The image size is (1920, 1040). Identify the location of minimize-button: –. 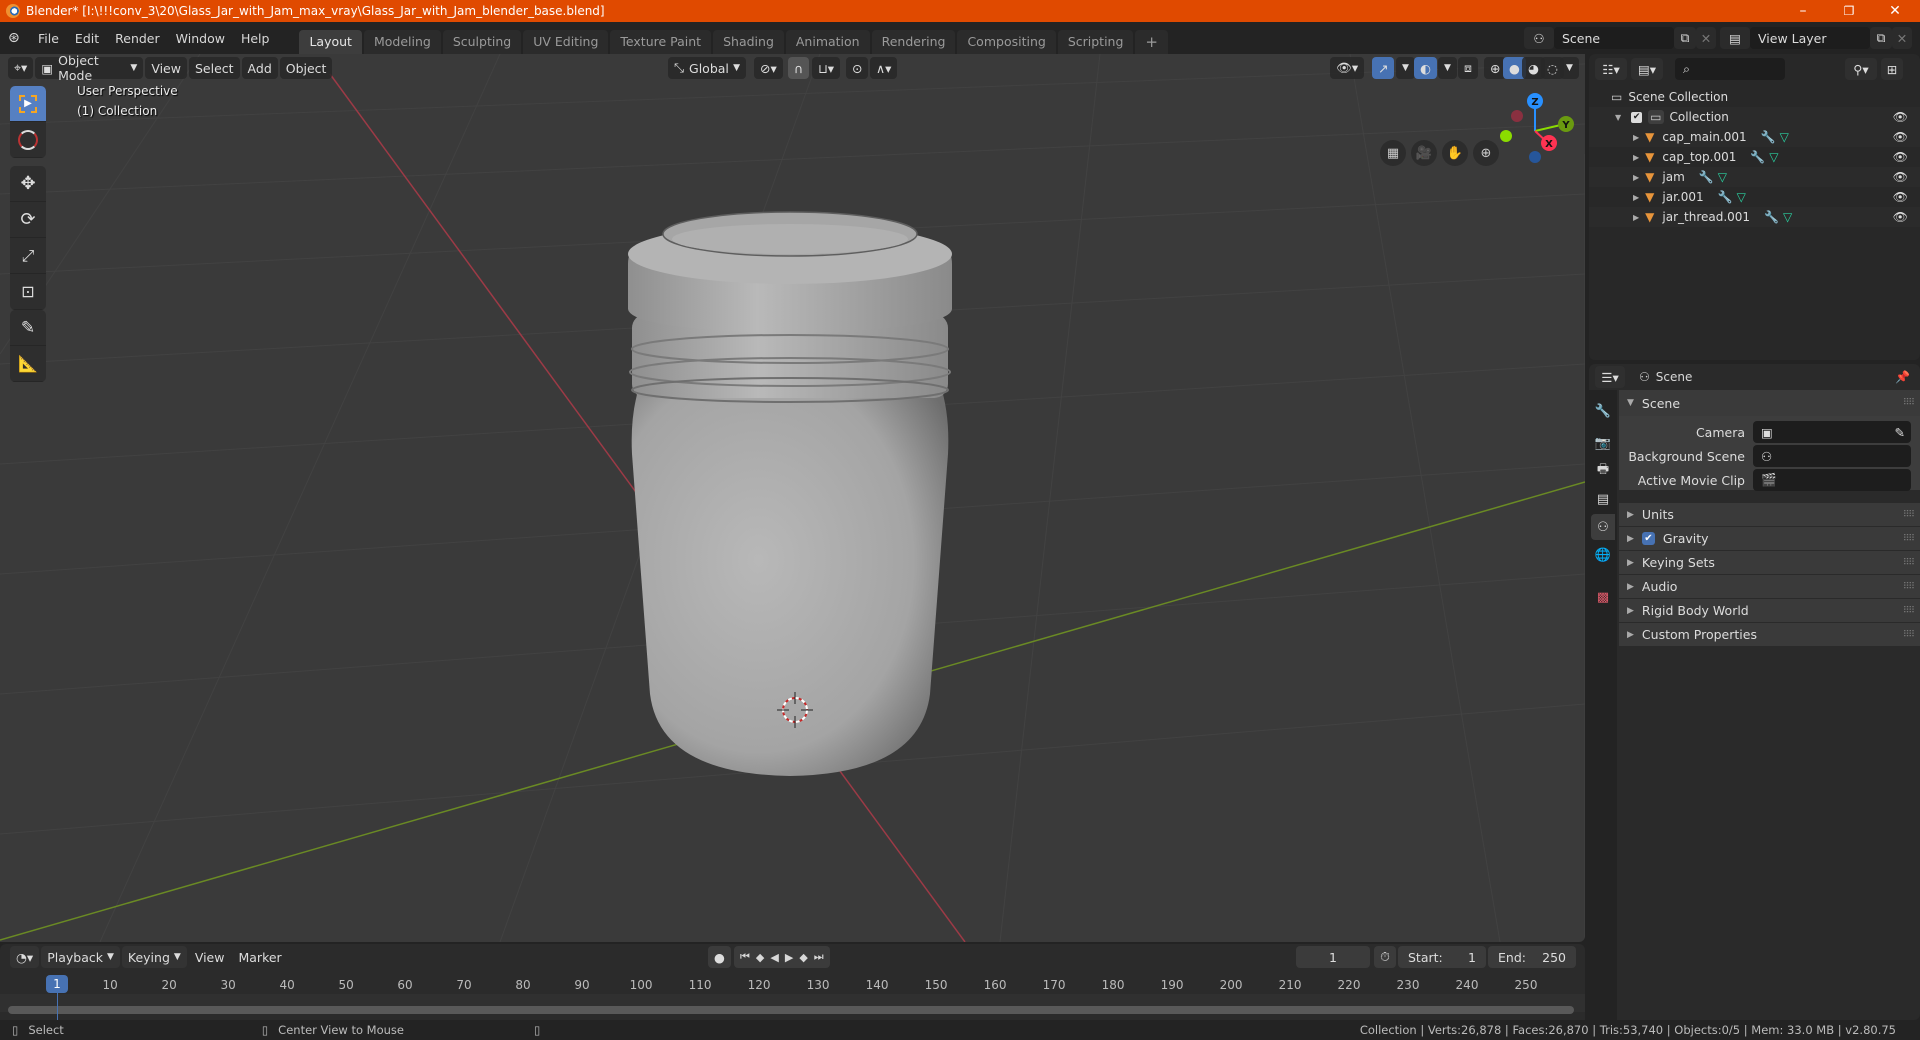
(1803, 11).